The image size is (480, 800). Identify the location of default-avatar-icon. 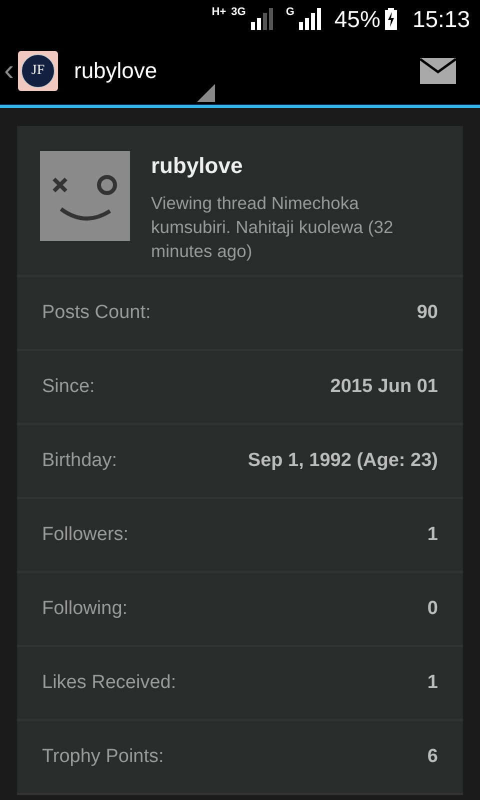
(85, 196).